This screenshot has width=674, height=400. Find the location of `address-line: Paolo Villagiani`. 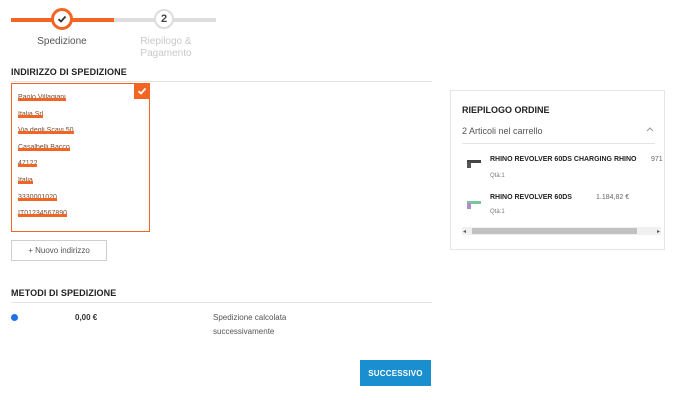

address-line: Paolo Villagiani is located at coordinates (42, 99).